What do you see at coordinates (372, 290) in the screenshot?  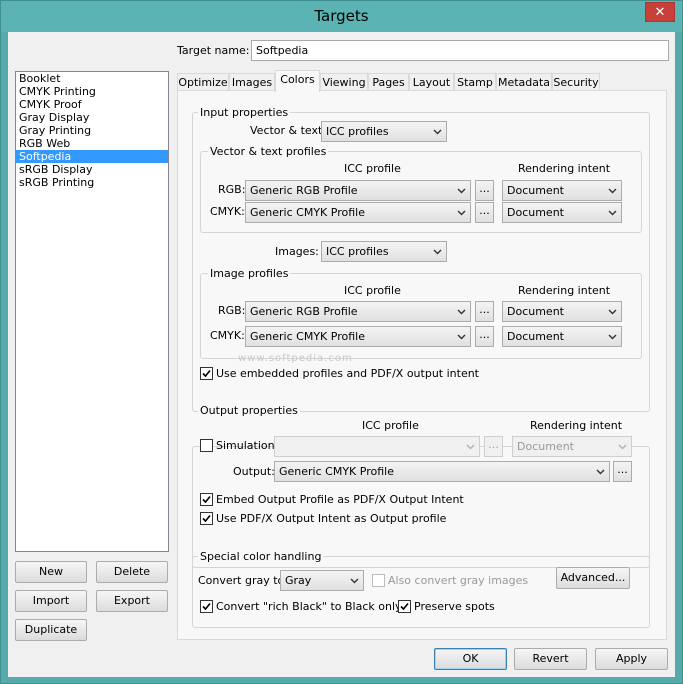 I see `image-icc-profile-header: ICC profile` at bounding box center [372, 290].